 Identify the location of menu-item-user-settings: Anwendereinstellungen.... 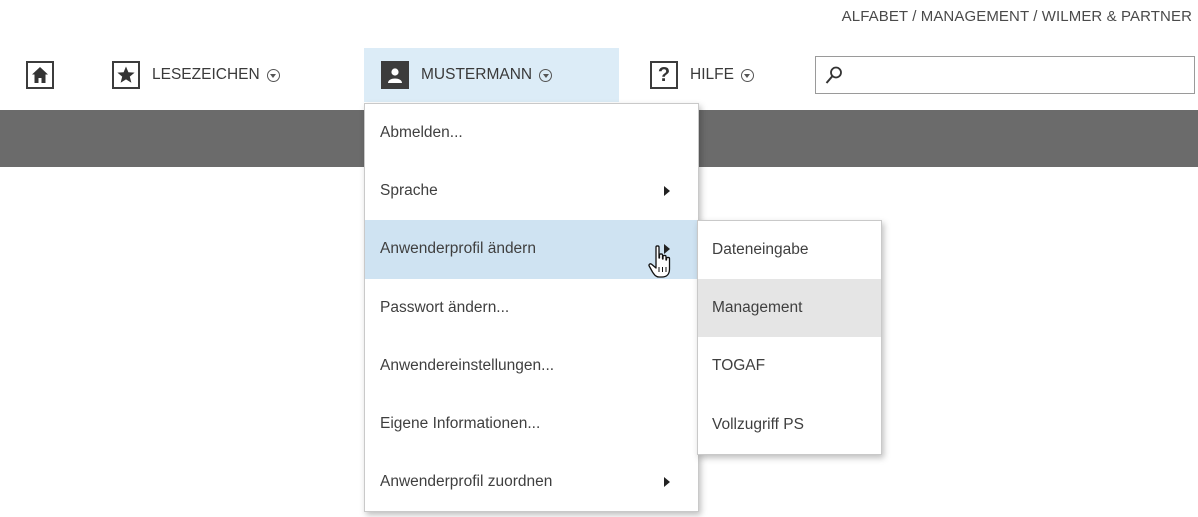
(531, 366).